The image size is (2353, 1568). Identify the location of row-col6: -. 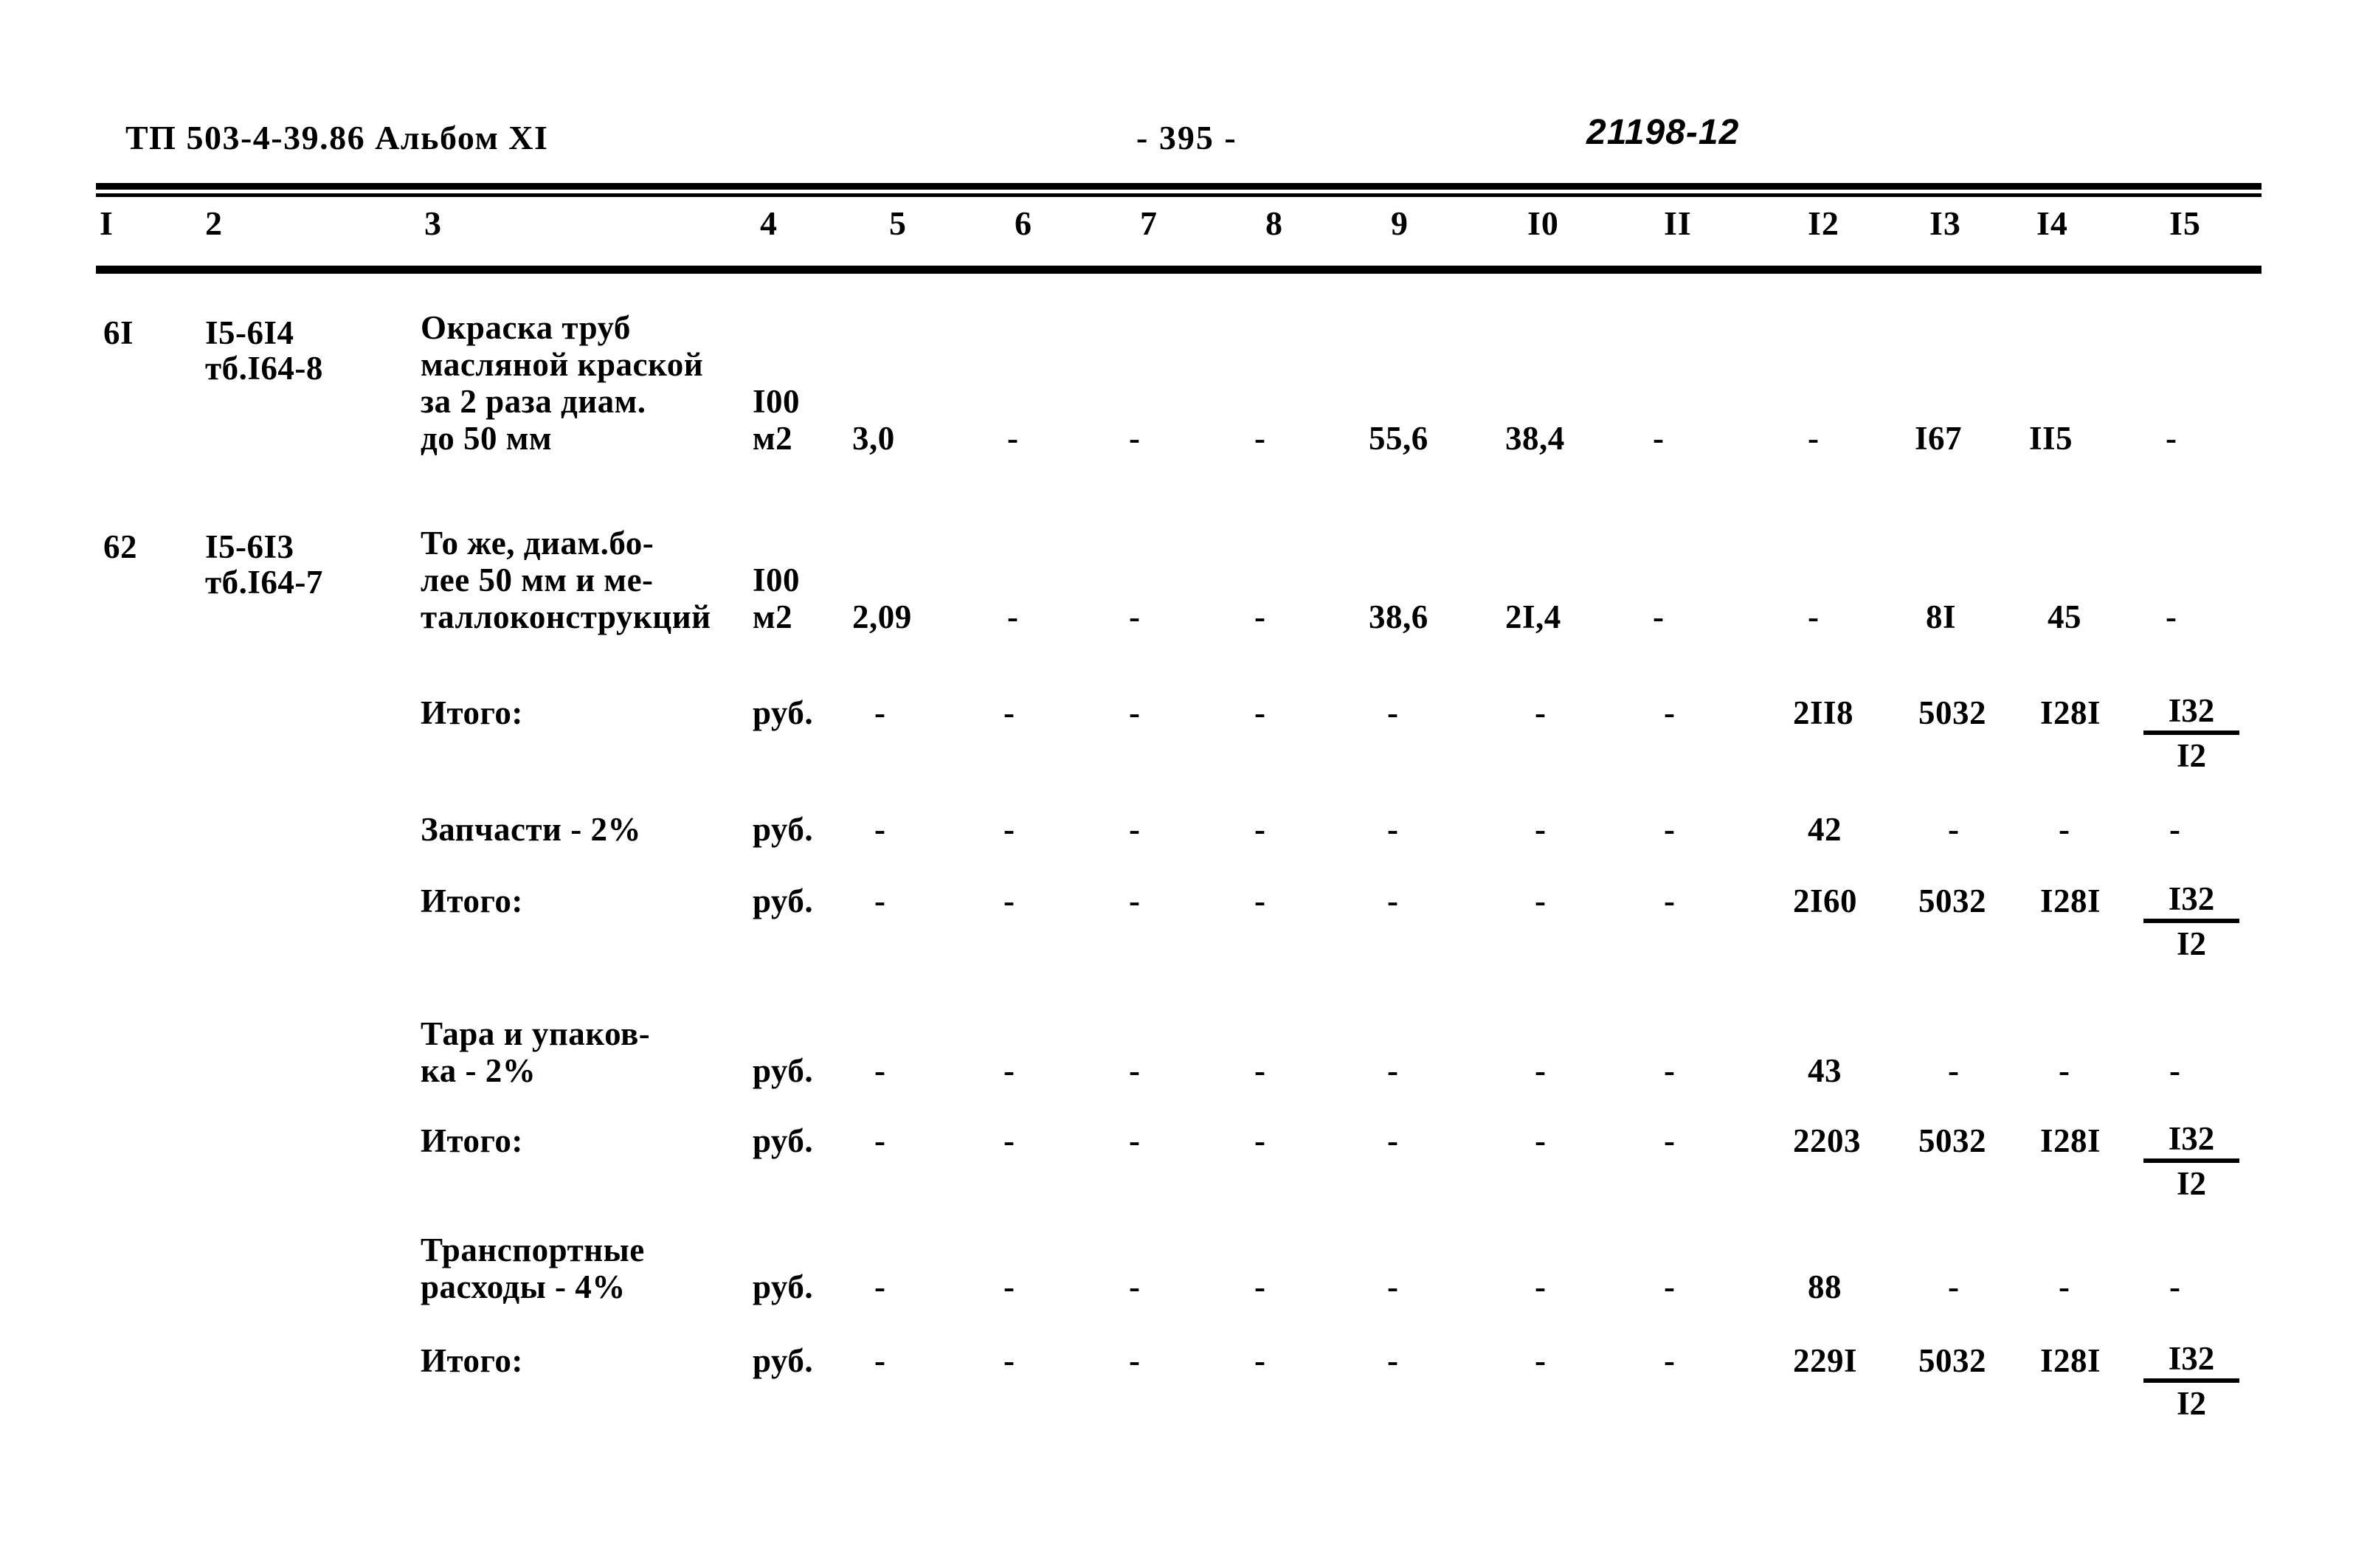
(1012, 438).